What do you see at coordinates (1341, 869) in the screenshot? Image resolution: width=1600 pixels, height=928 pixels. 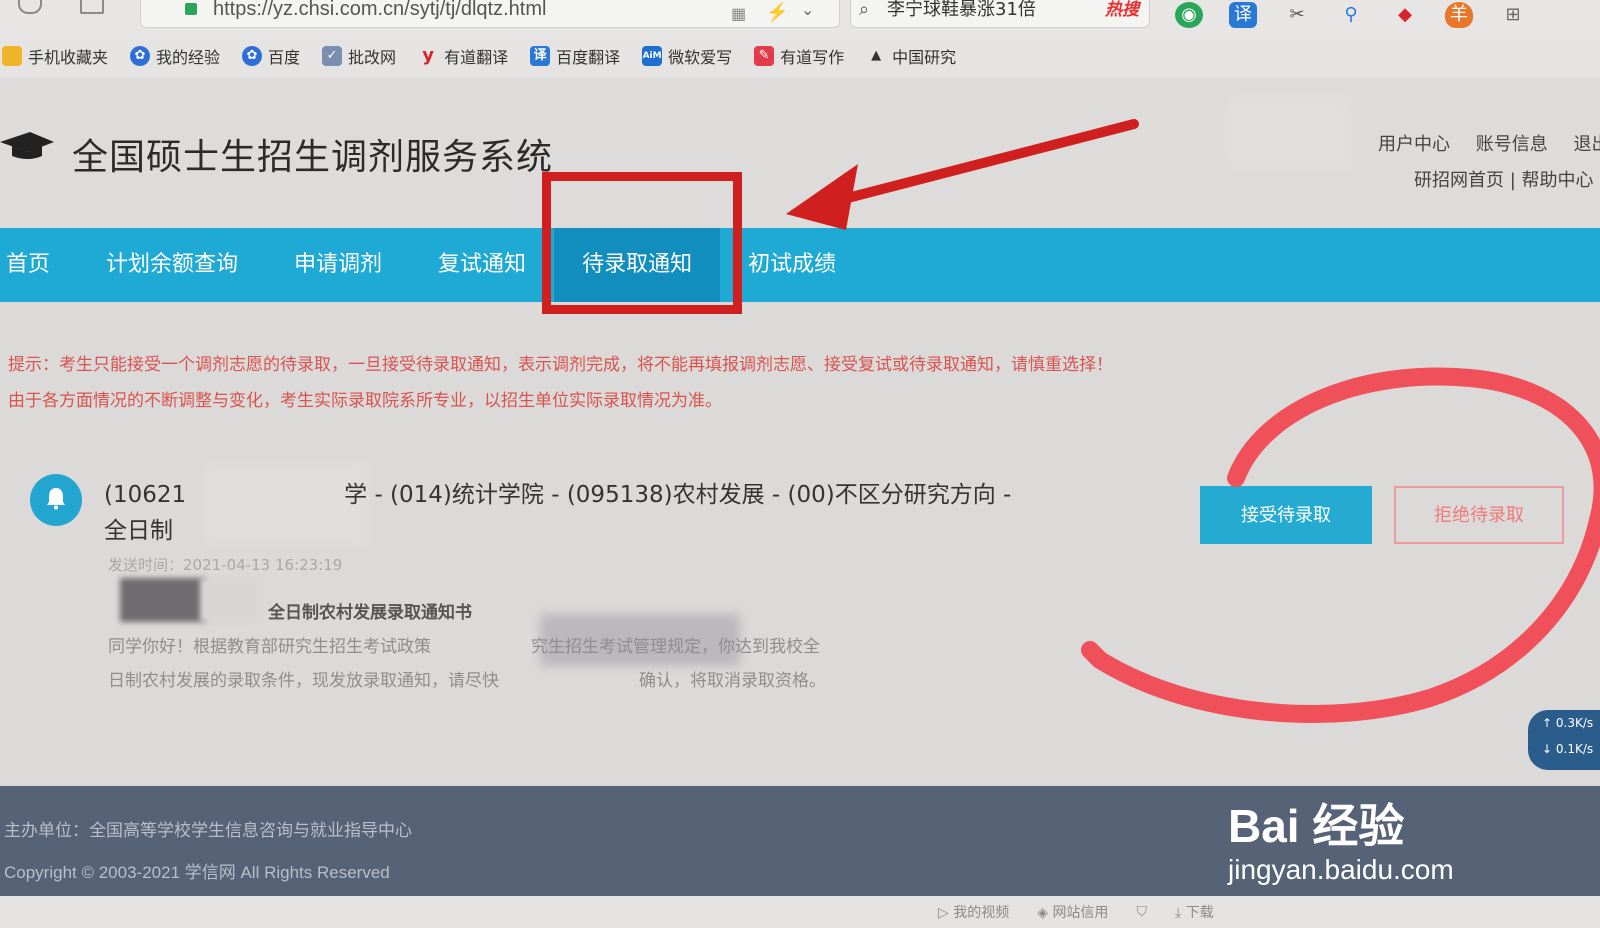 I see `watermark-url: jingyan.baidu.com` at bounding box center [1341, 869].